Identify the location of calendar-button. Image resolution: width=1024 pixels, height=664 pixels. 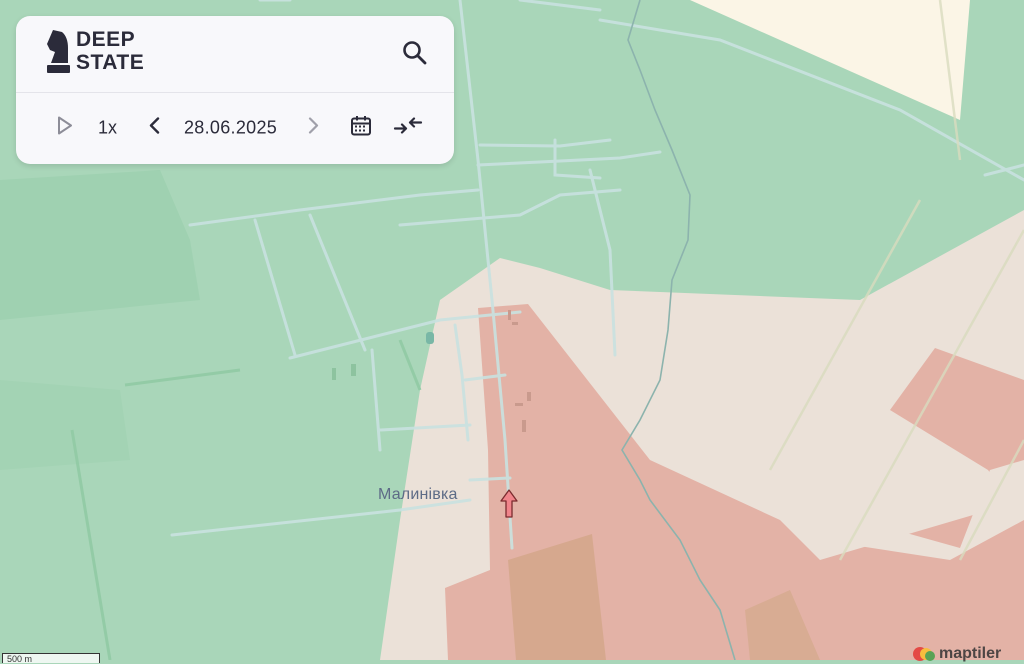
(361, 128).